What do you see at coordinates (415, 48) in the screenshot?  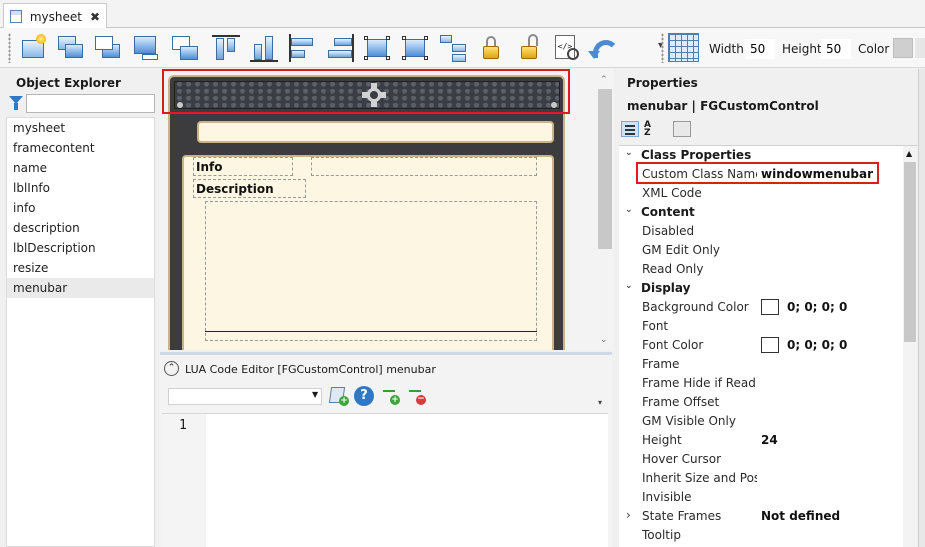 I see `fit-height-button` at bounding box center [415, 48].